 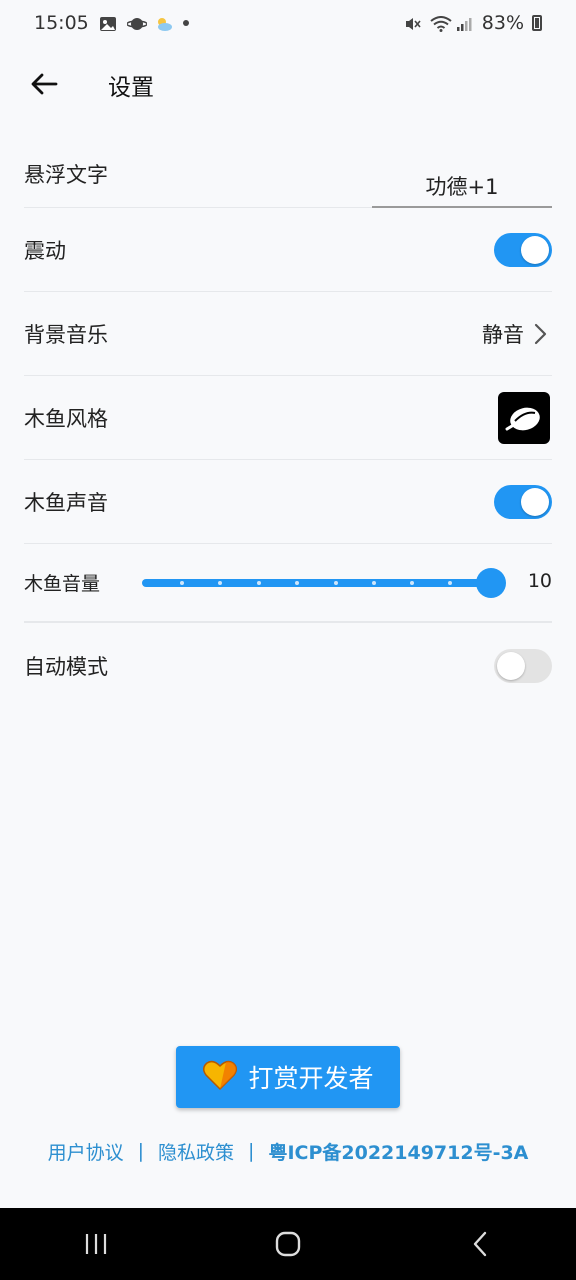 I want to click on fish-sound-toggle, so click(x=523, y=501).